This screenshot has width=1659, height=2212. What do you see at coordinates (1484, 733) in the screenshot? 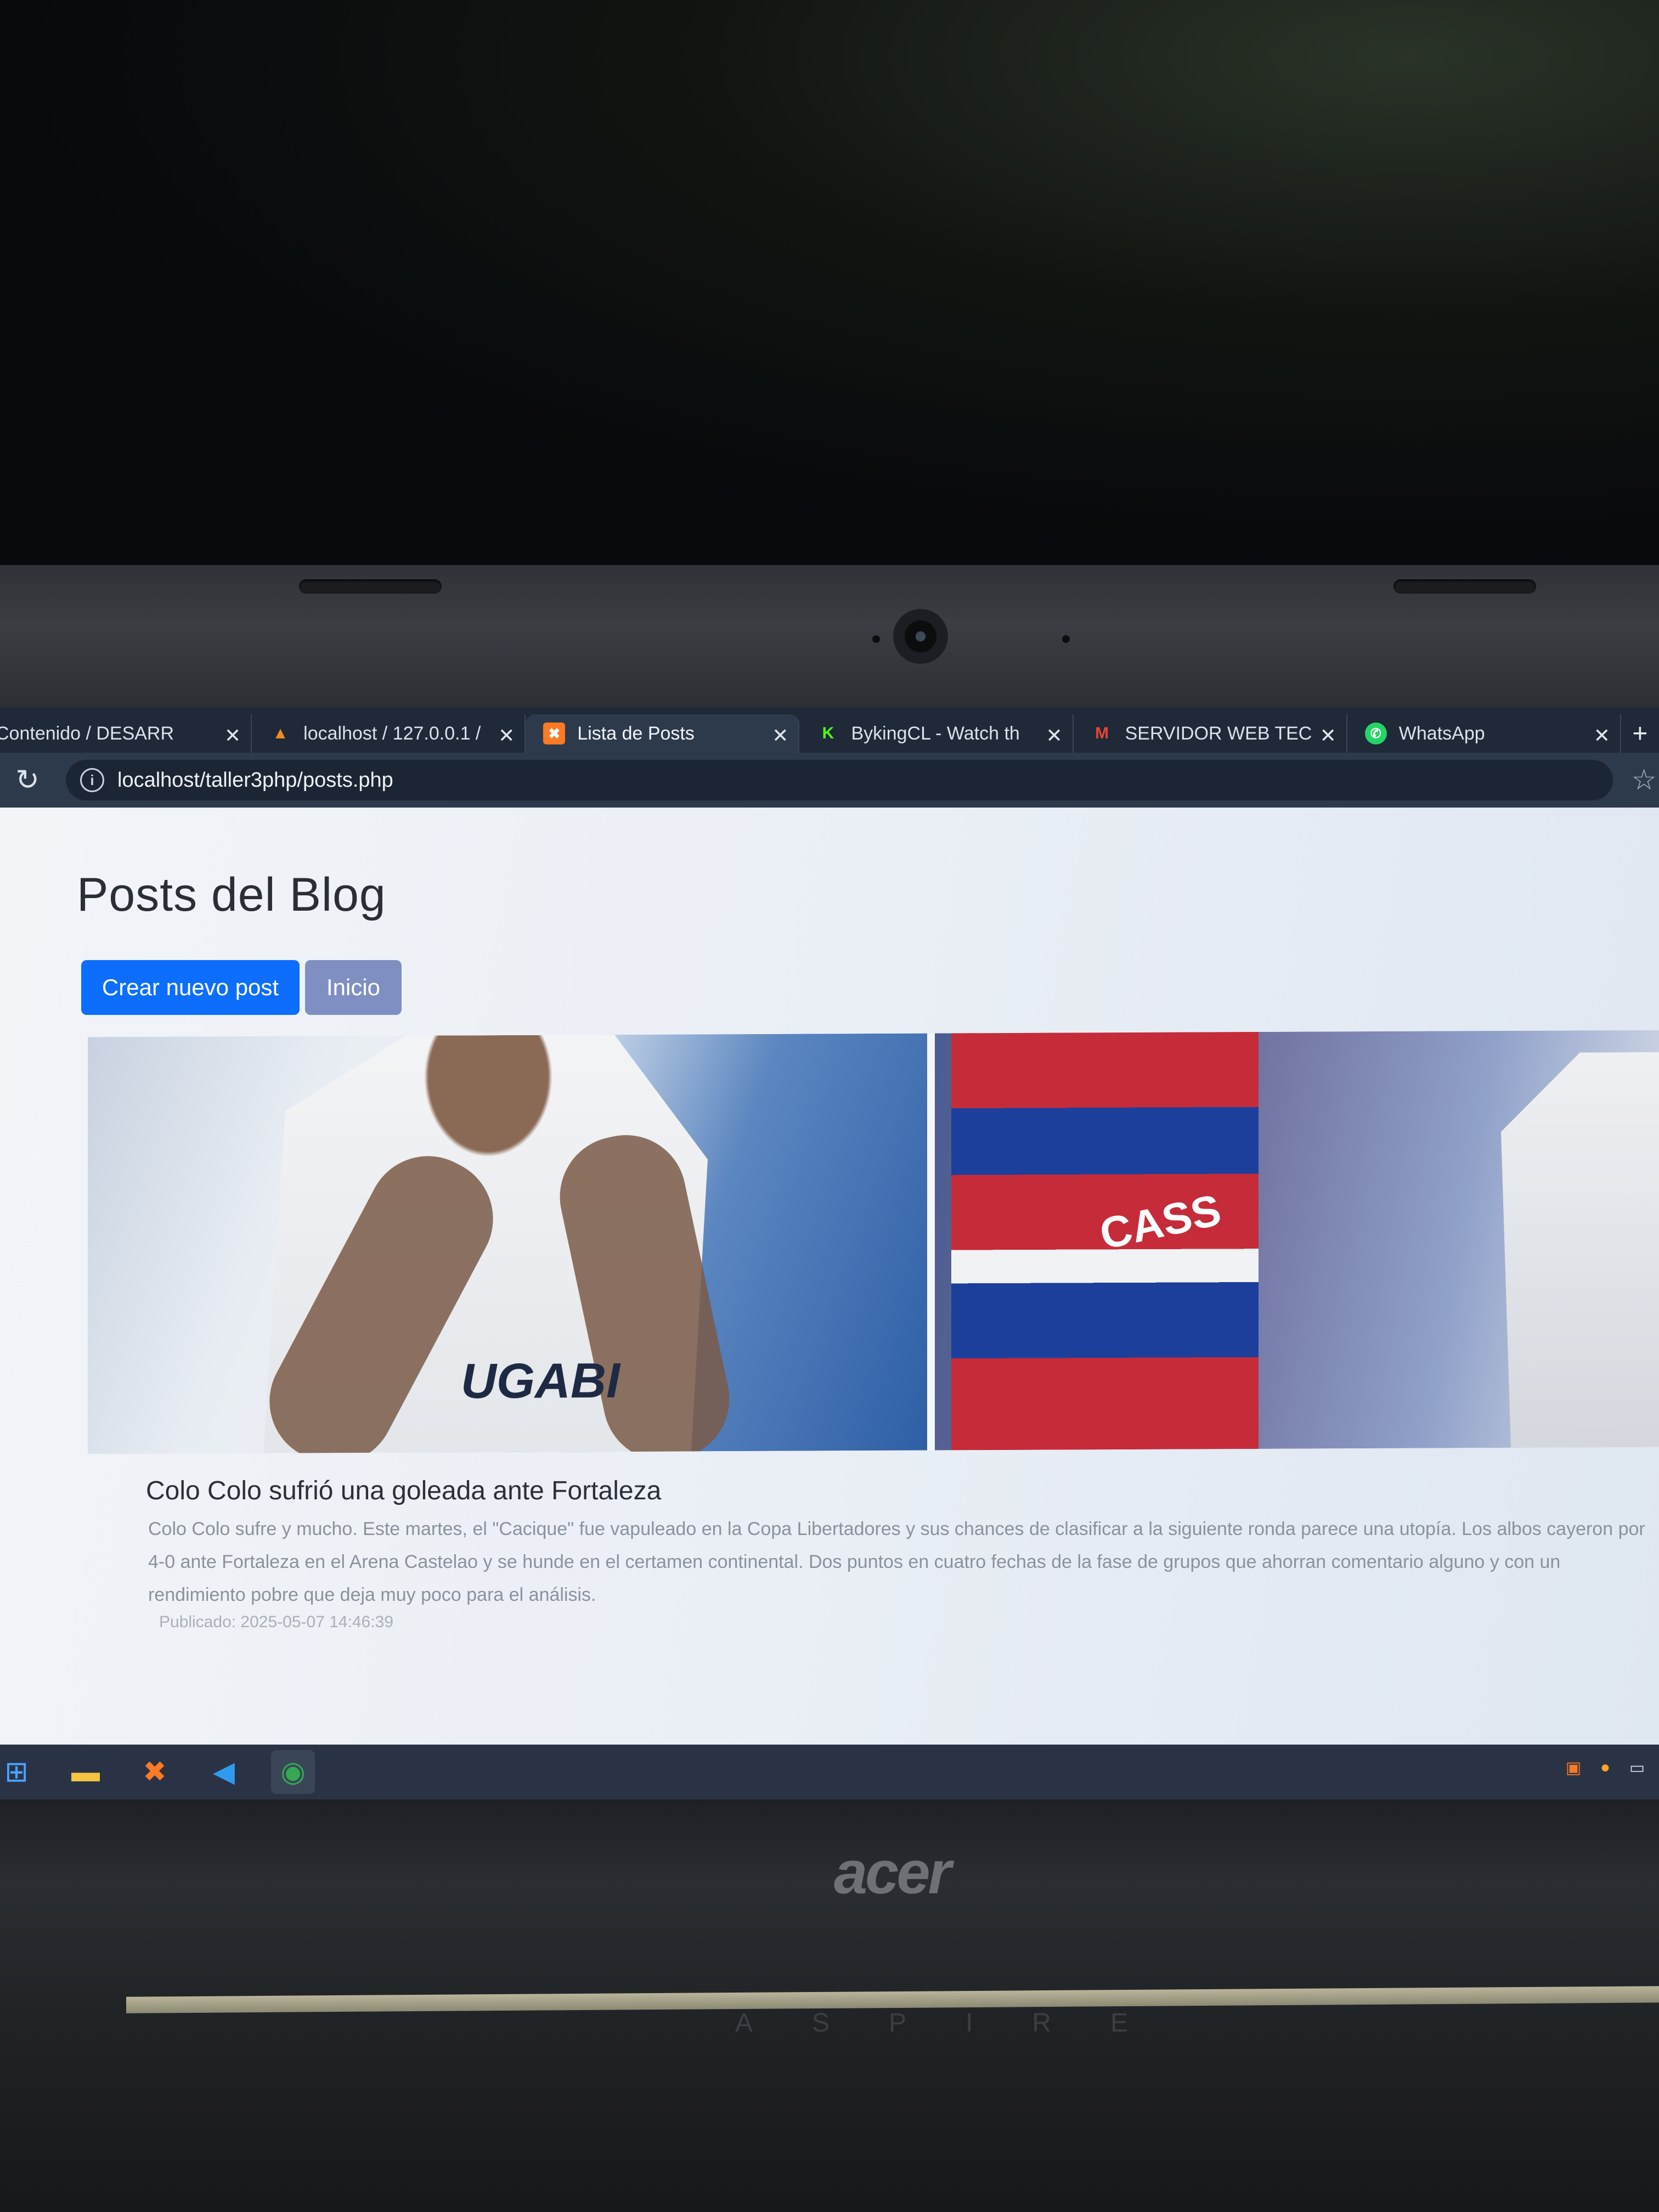
I see `tab-whatsapp: ✆ WhatsApp ✕` at bounding box center [1484, 733].